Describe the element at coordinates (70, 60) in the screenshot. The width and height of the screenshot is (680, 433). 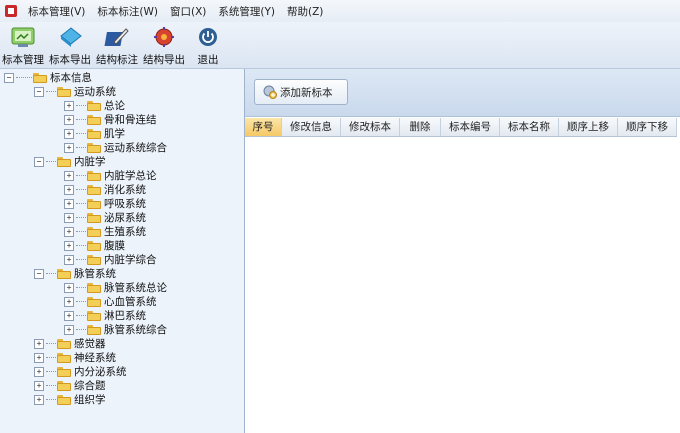
I see `specimen-export-label: 标本导出` at that location.